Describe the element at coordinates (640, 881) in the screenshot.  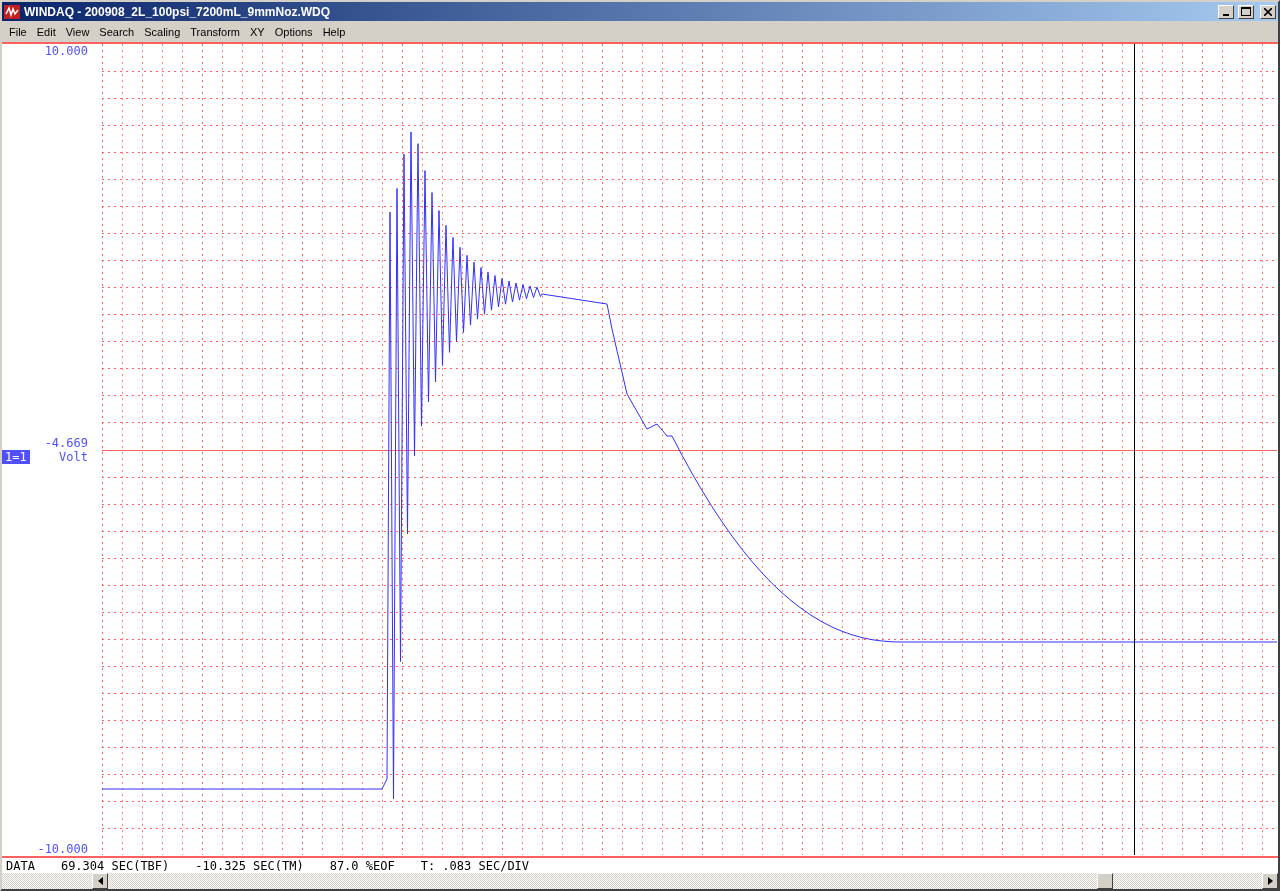
I see `horizontal-scrollbar` at that location.